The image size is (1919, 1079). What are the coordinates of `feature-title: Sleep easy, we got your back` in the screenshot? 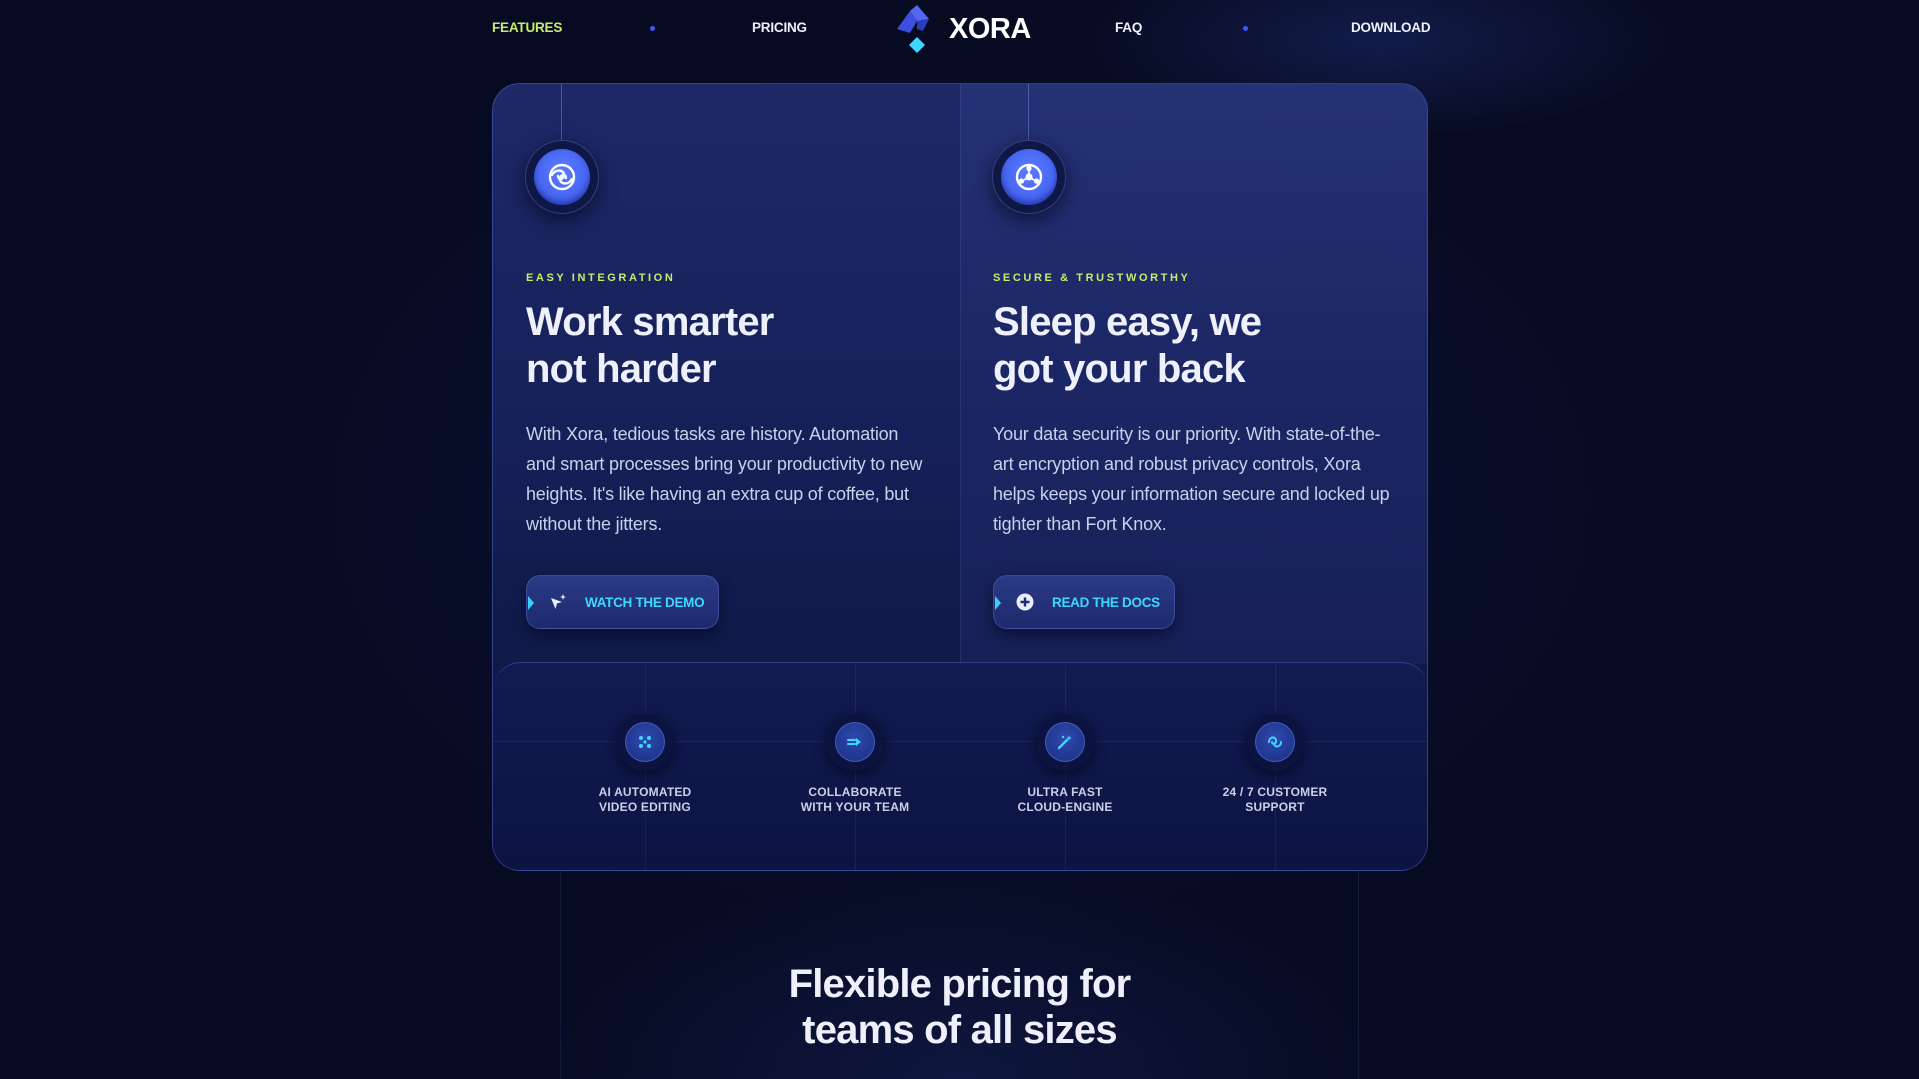 It's located at (1127, 346).